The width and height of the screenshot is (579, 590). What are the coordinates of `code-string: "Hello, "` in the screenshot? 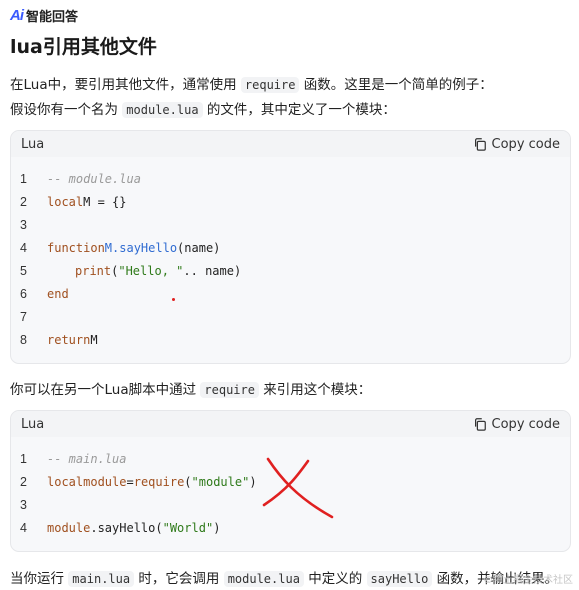 It's located at (151, 270).